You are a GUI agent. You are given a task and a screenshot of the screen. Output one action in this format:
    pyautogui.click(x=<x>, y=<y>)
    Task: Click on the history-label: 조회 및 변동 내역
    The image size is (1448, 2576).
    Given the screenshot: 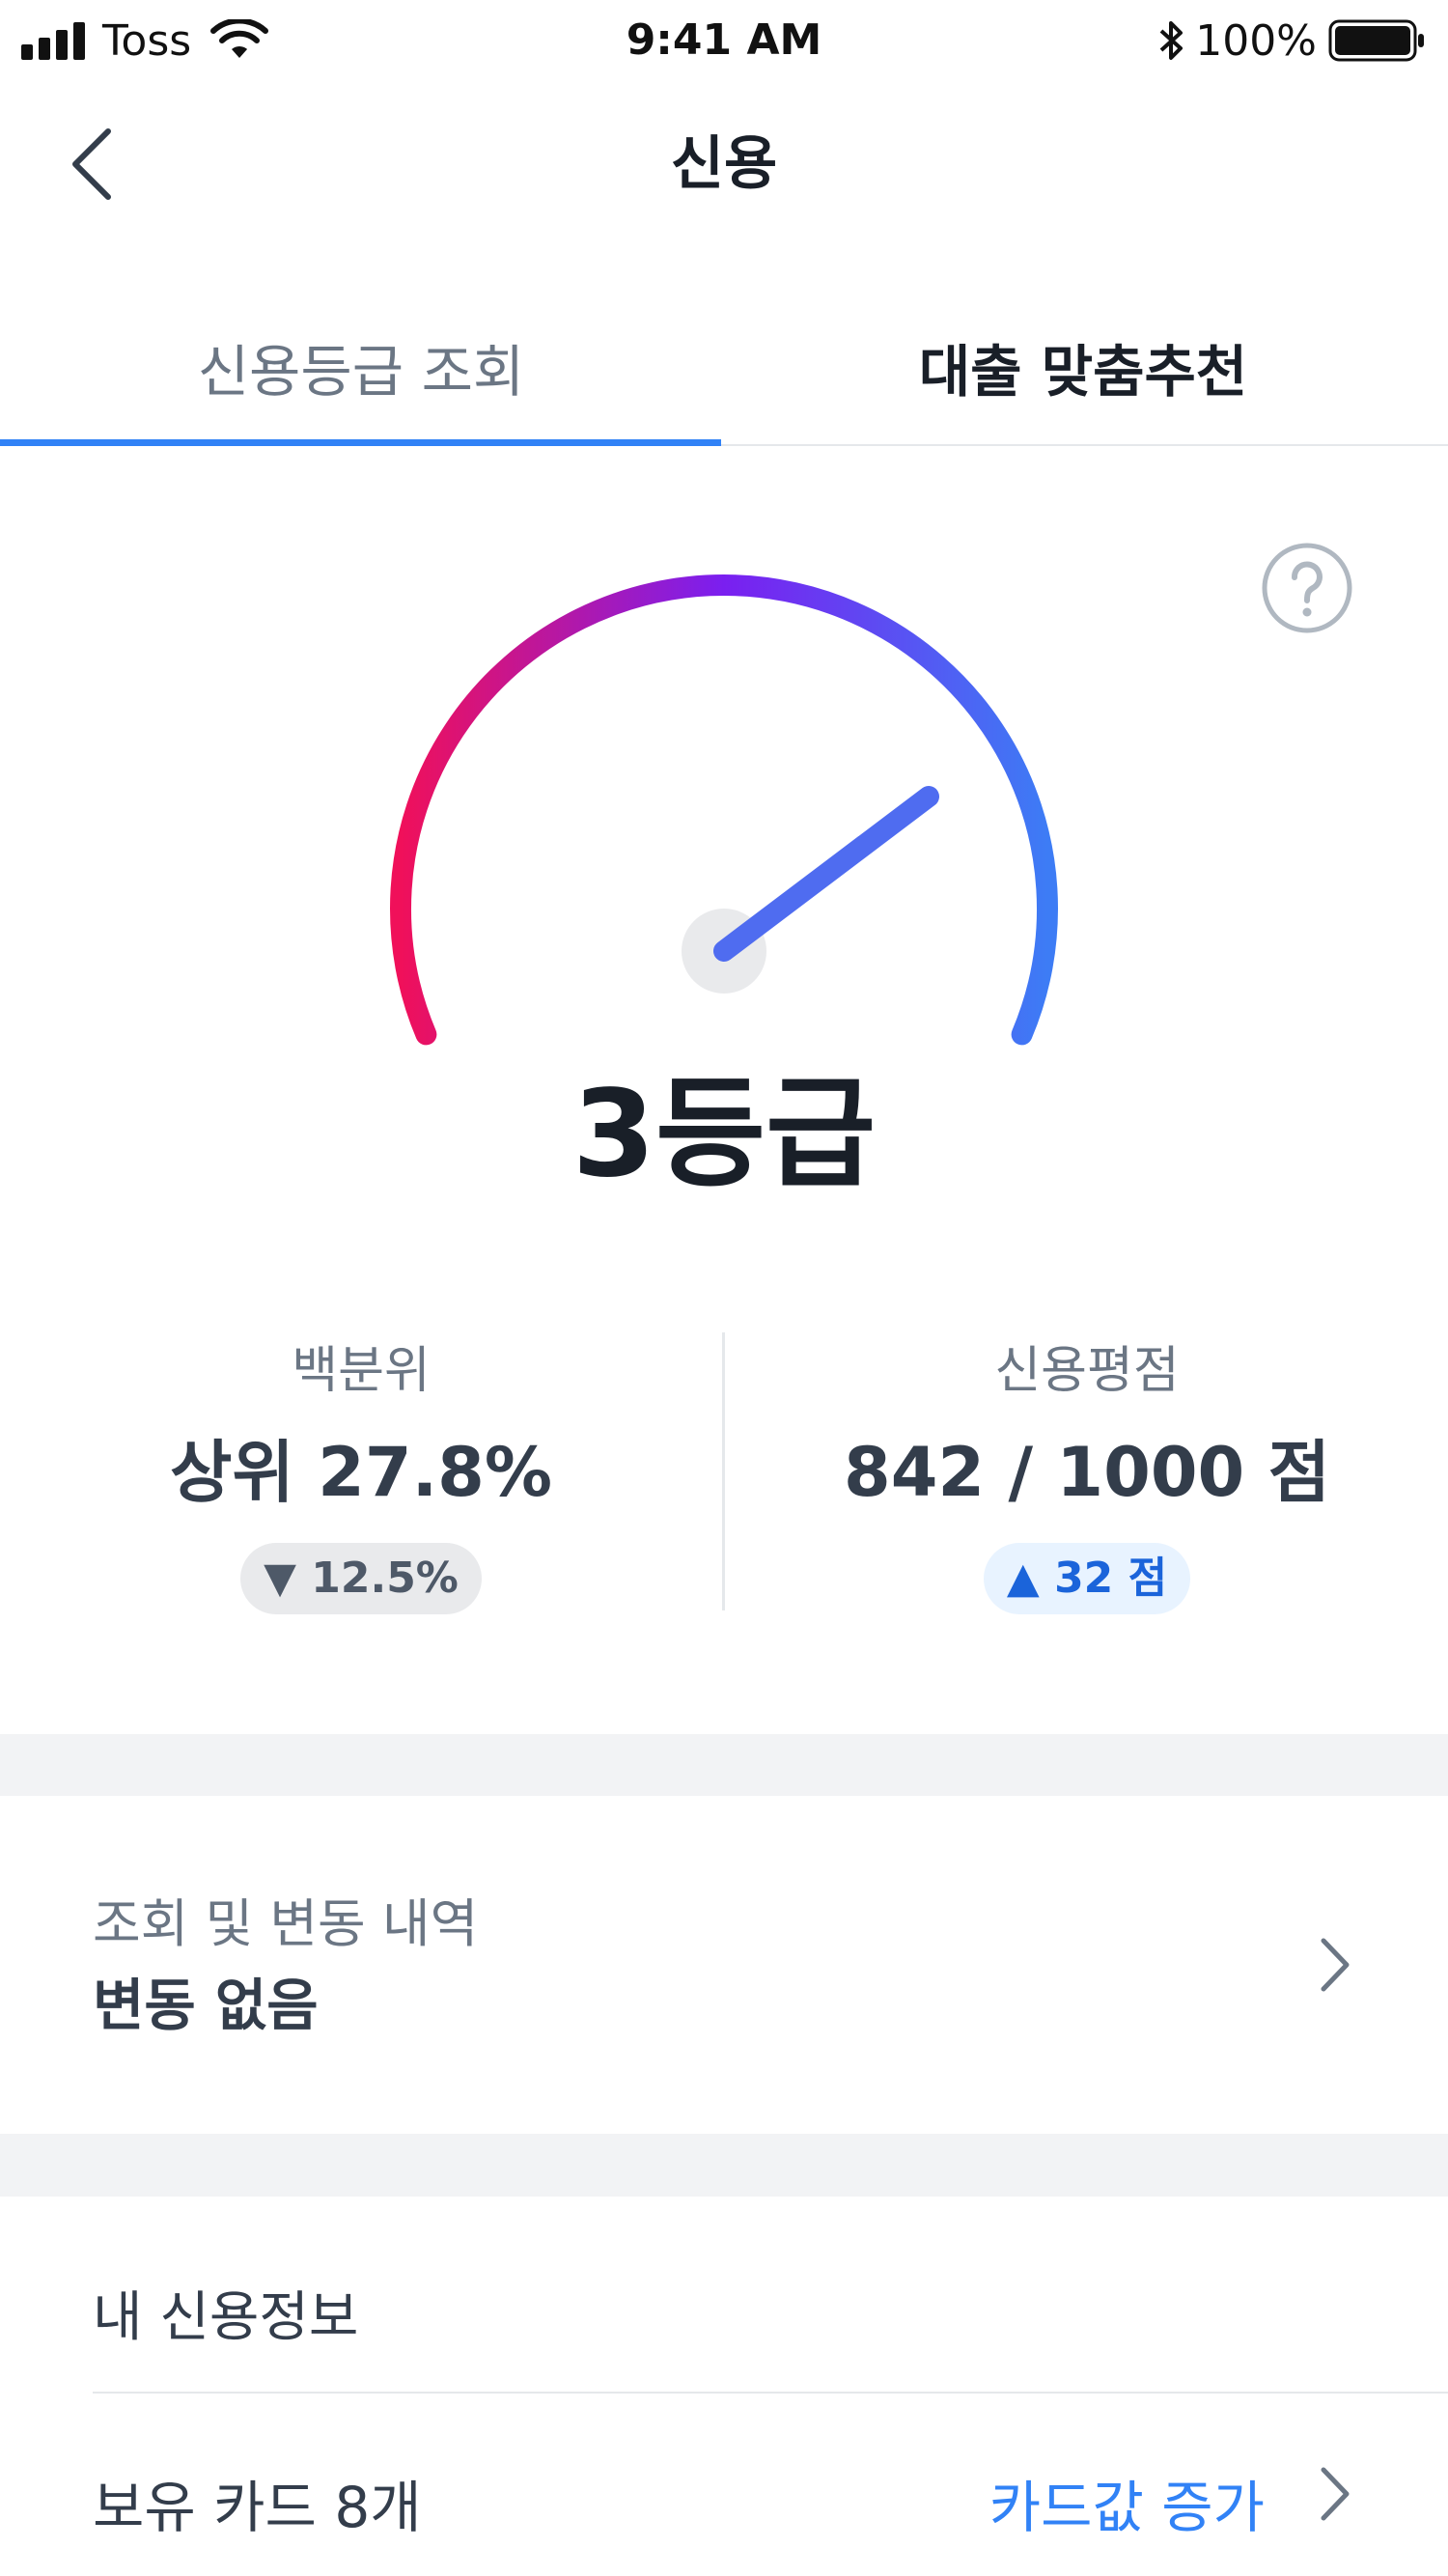 What is the action you would take?
    pyautogui.click(x=286, y=1924)
    